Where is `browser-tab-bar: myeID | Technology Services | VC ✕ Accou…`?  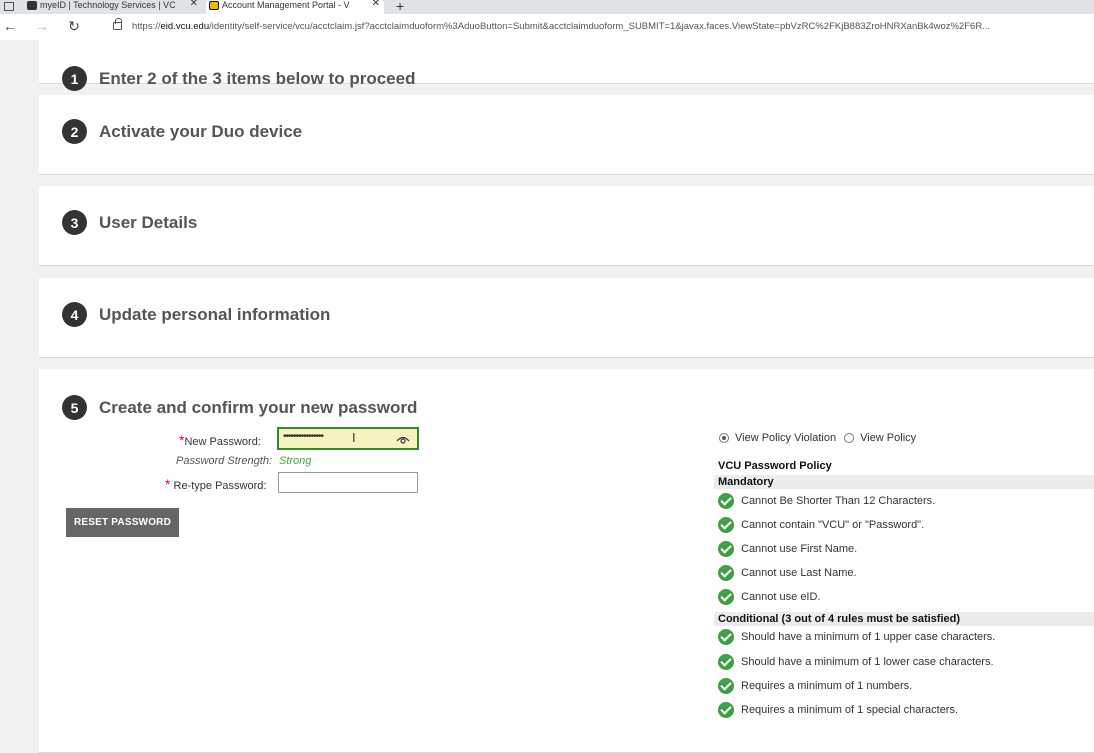 browser-tab-bar: myeID | Technology Services | VC ✕ Accou… is located at coordinates (547, 7).